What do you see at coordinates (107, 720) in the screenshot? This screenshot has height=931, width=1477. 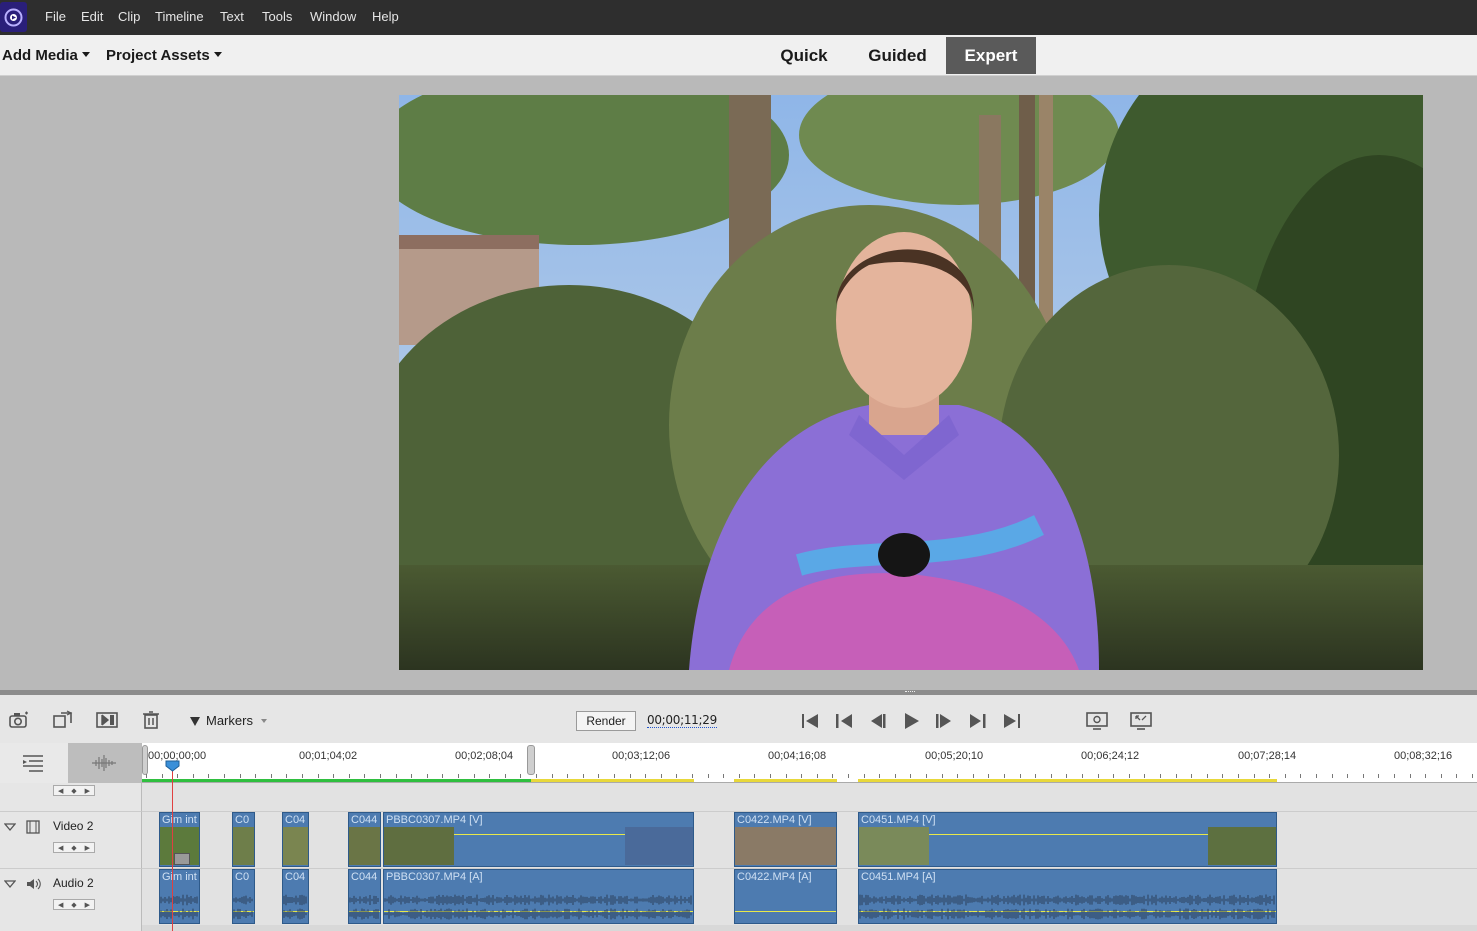 I see `smart-trim-icon` at bounding box center [107, 720].